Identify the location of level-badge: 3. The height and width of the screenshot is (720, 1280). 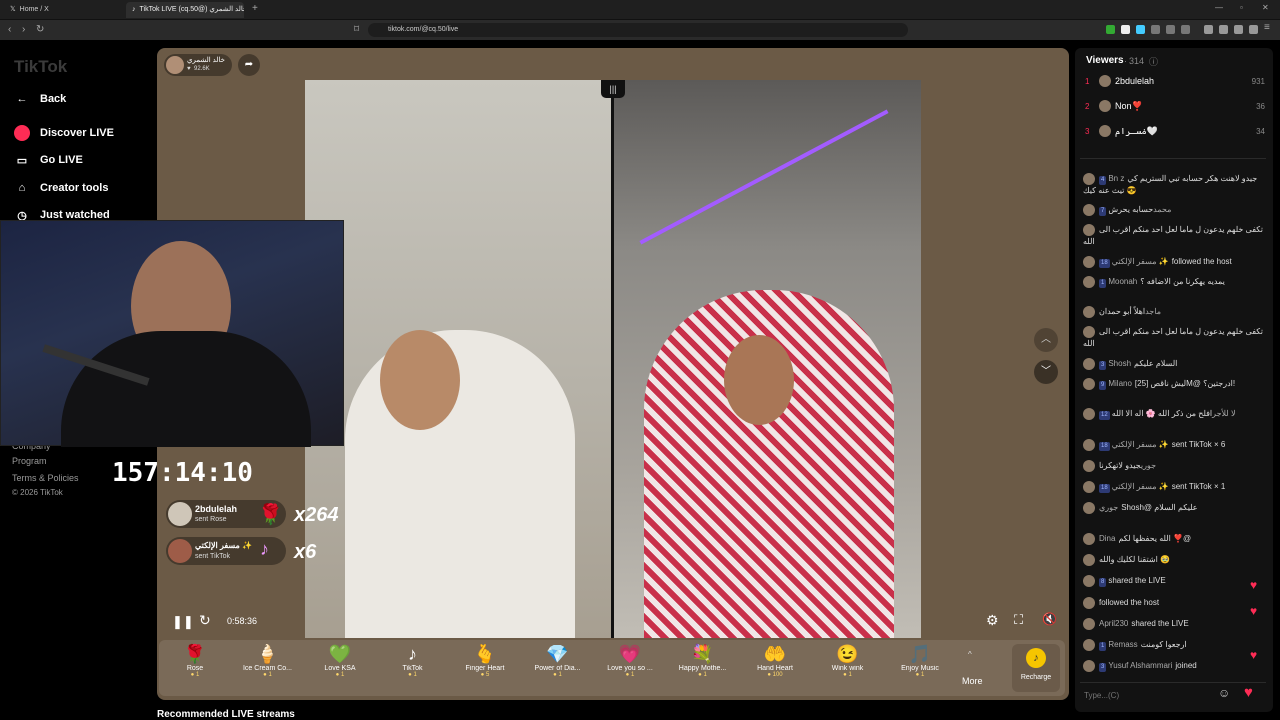
(1103, 366).